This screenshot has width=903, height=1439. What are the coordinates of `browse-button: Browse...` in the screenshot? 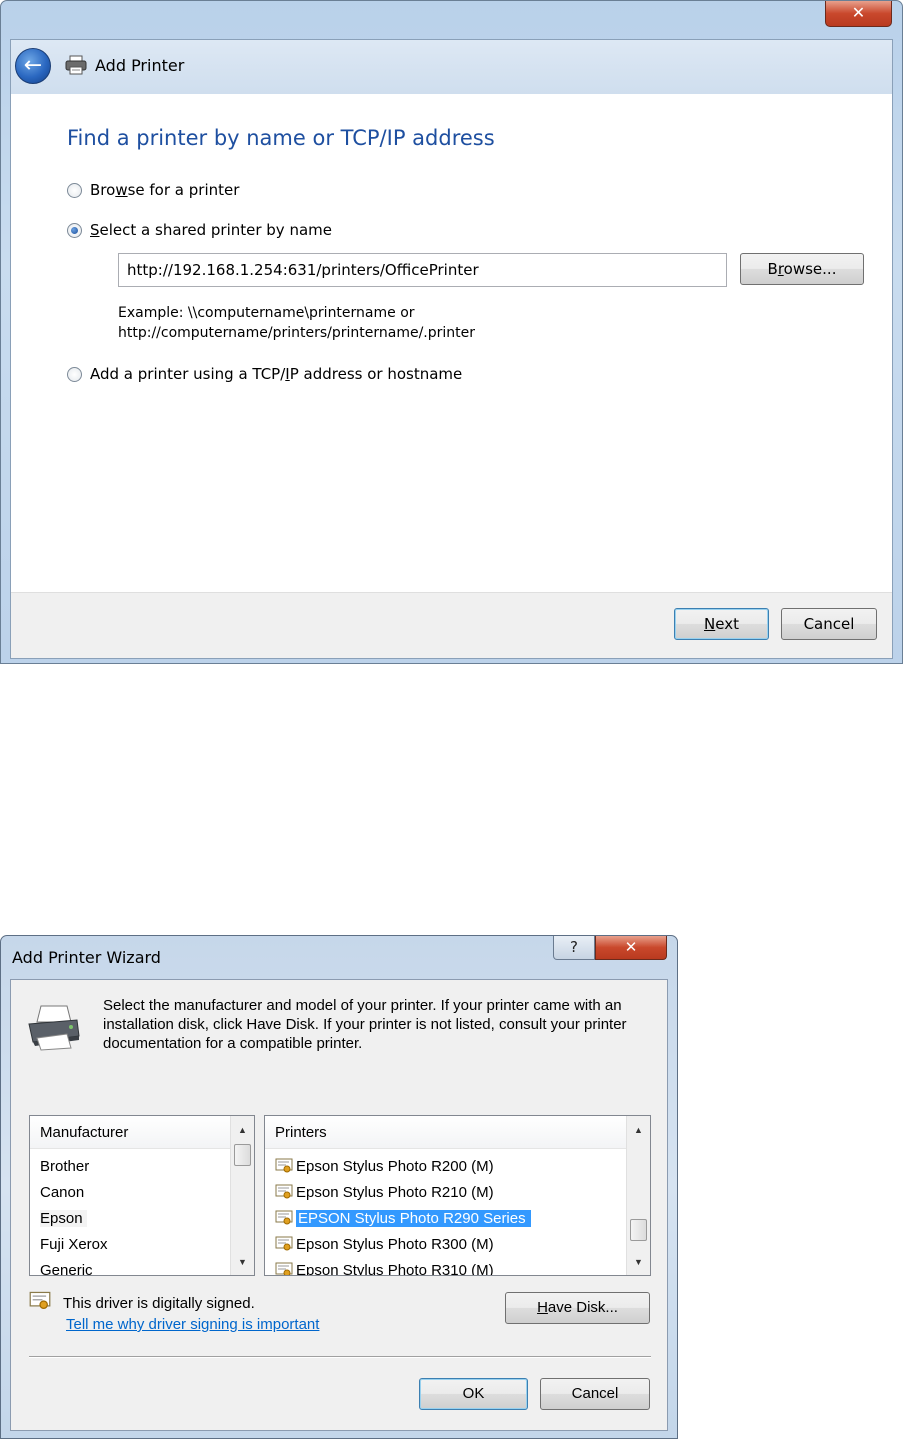 It's located at (802, 269).